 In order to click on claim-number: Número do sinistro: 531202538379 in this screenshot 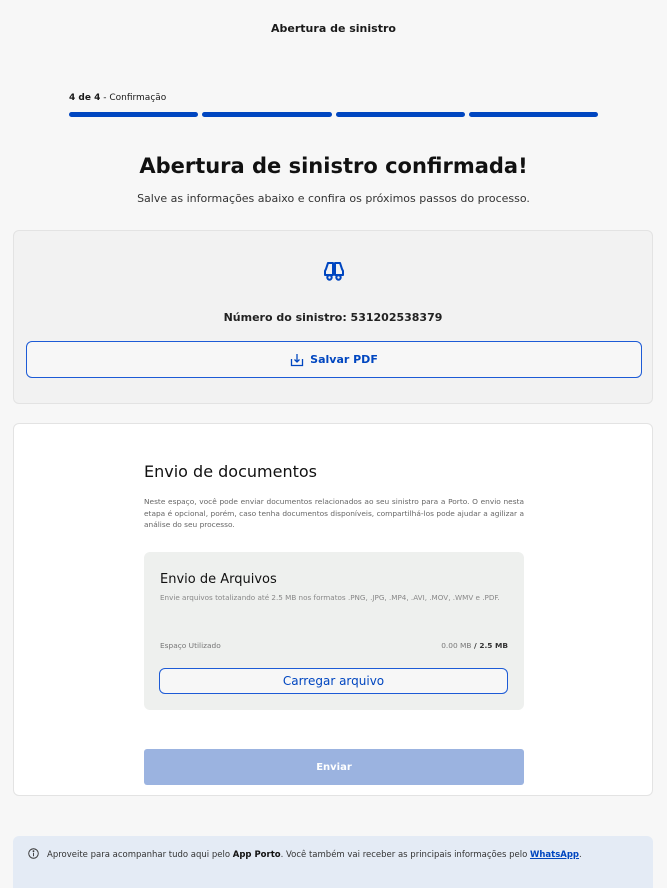, I will do `click(333, 317)`.